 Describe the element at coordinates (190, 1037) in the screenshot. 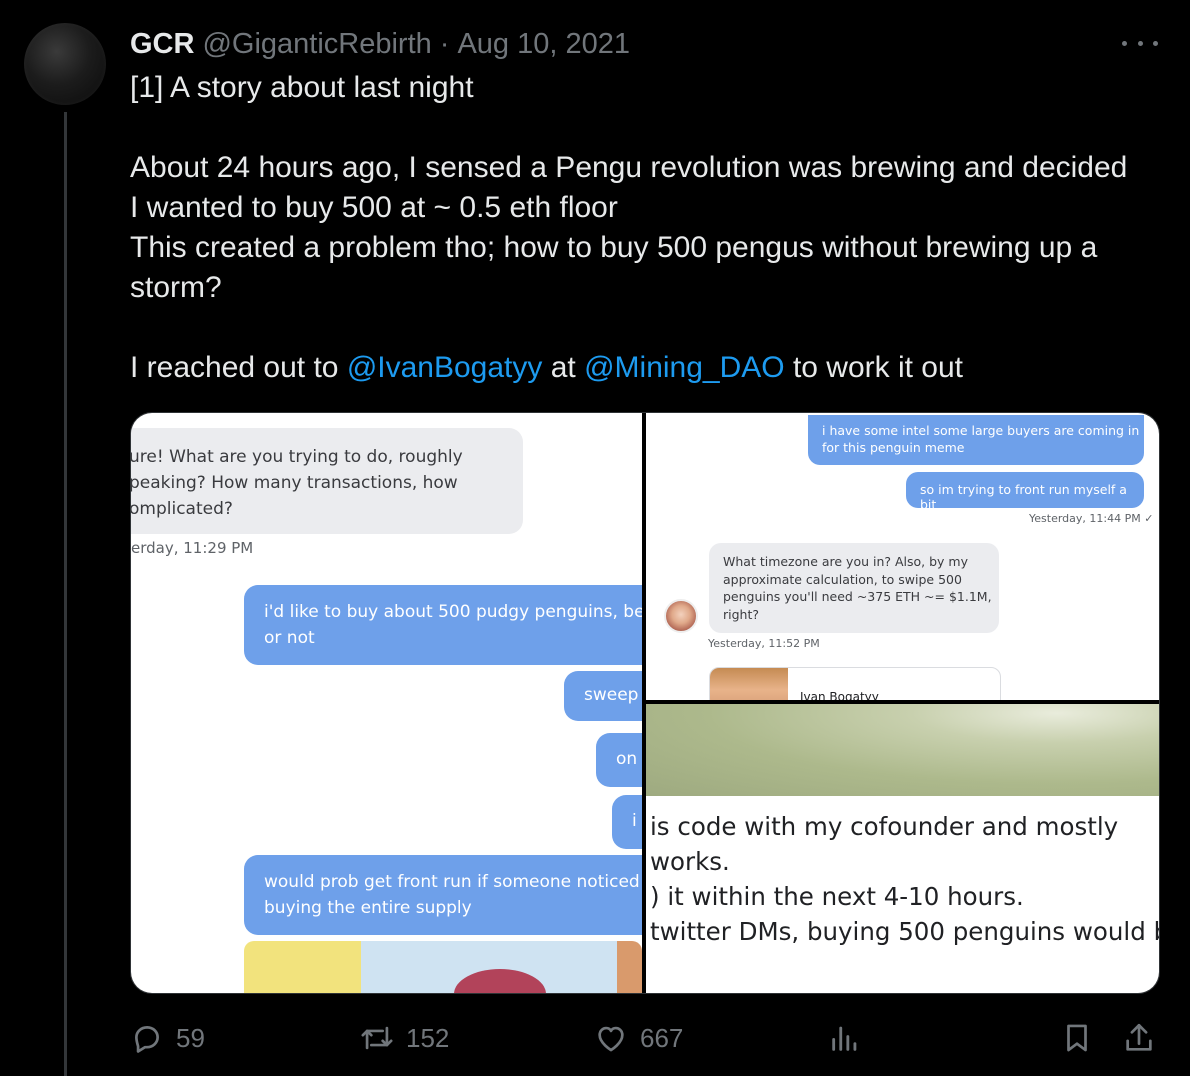

I see `reply-count: 59` at that location.